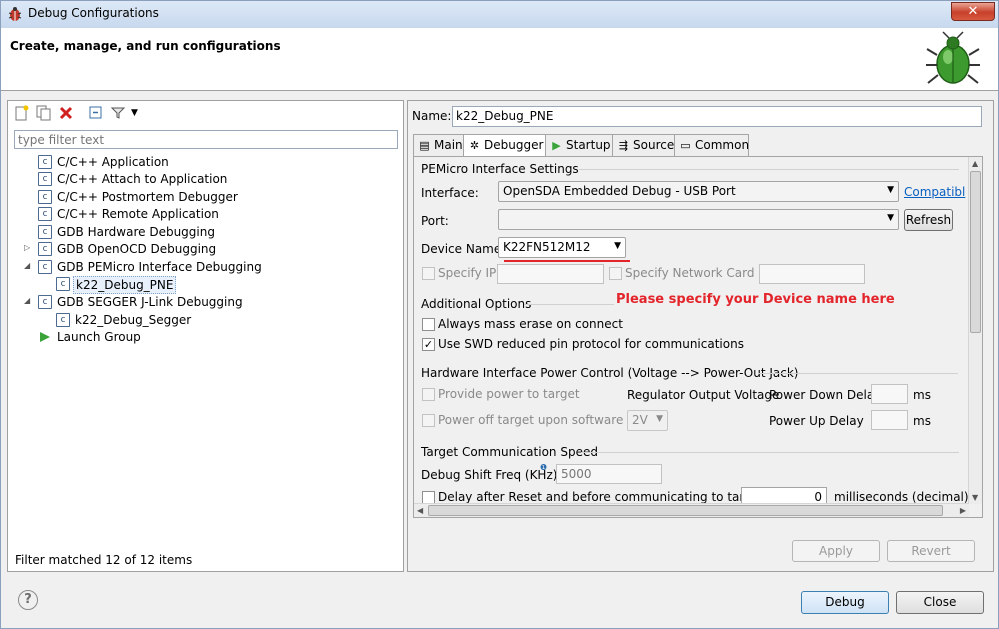 Image resolution: width=999 pixels, height=629 pixels. I want to click on power-down-delay-input, so click(889, 394).